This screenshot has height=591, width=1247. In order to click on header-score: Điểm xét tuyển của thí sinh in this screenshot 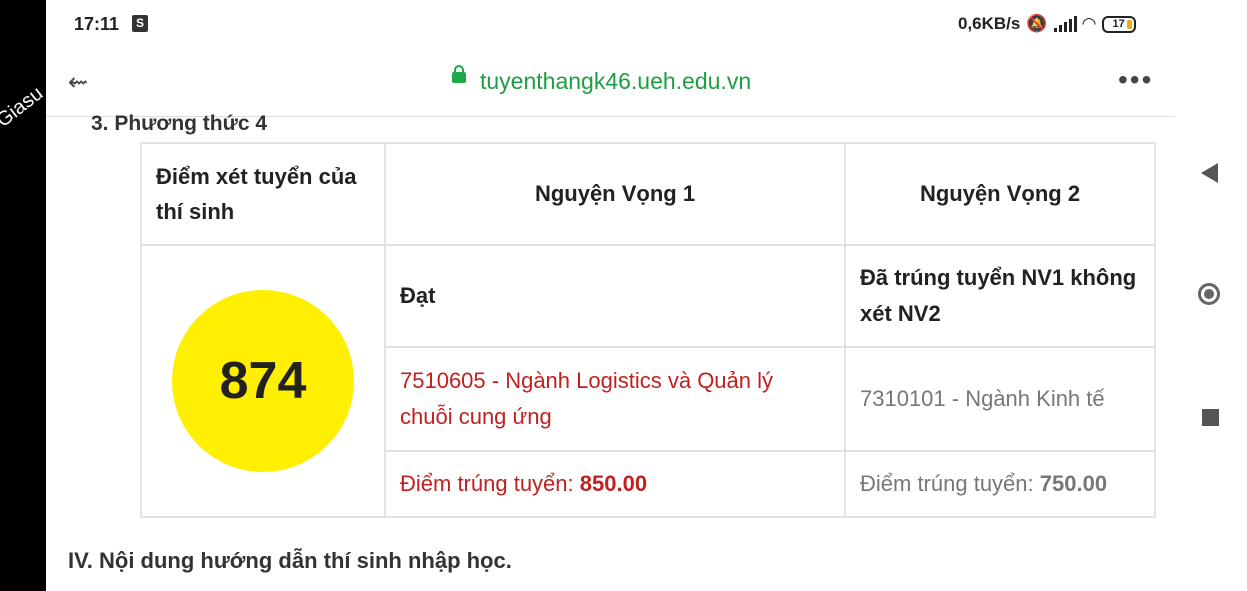, I will do `click(263, 194)`.